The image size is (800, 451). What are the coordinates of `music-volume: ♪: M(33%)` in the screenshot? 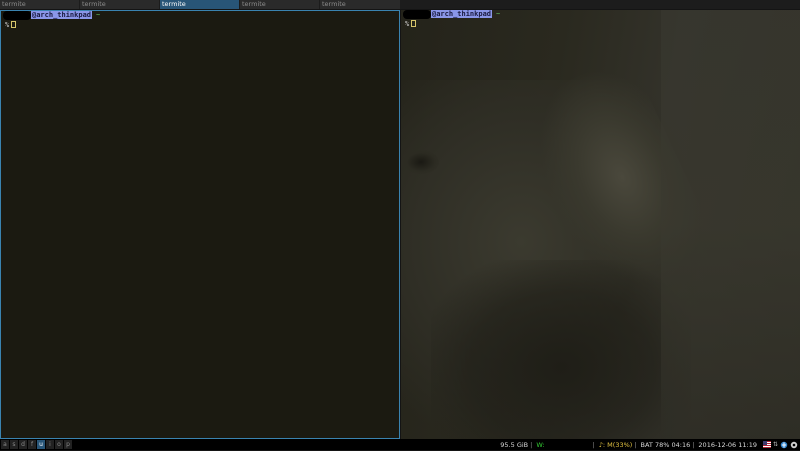 It's located at (615, 444).